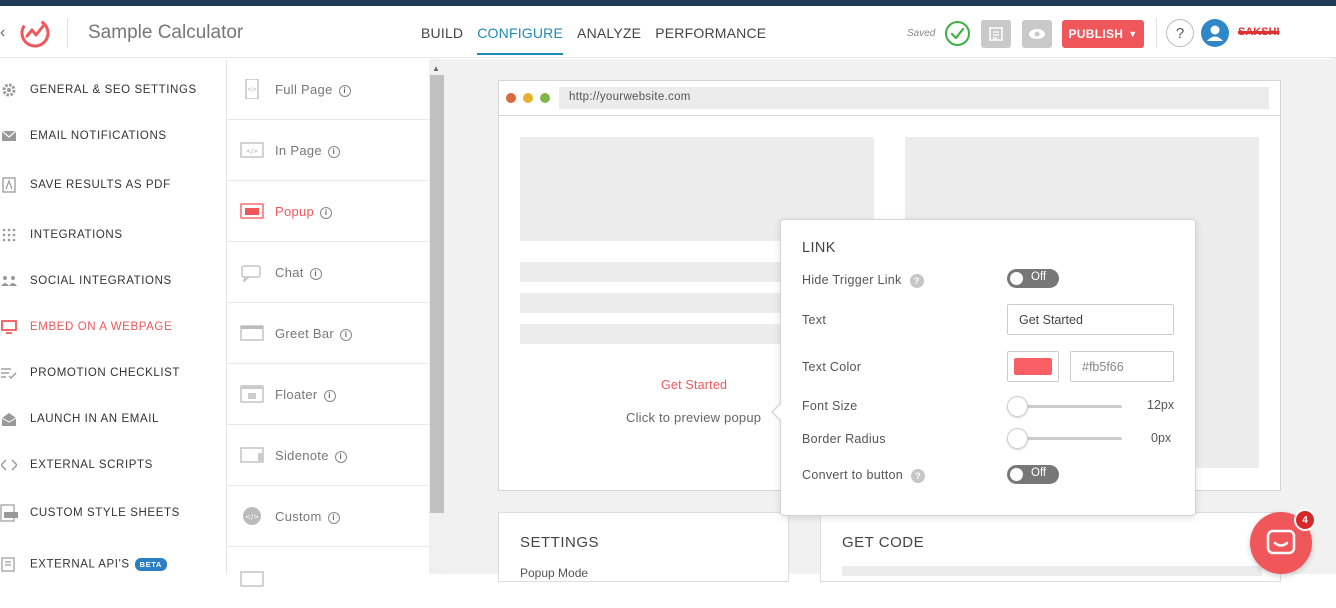 The height and width of the screenshot is (608, 1336). I want to click on chat-unread-badge: 4, so click(1305, 520).